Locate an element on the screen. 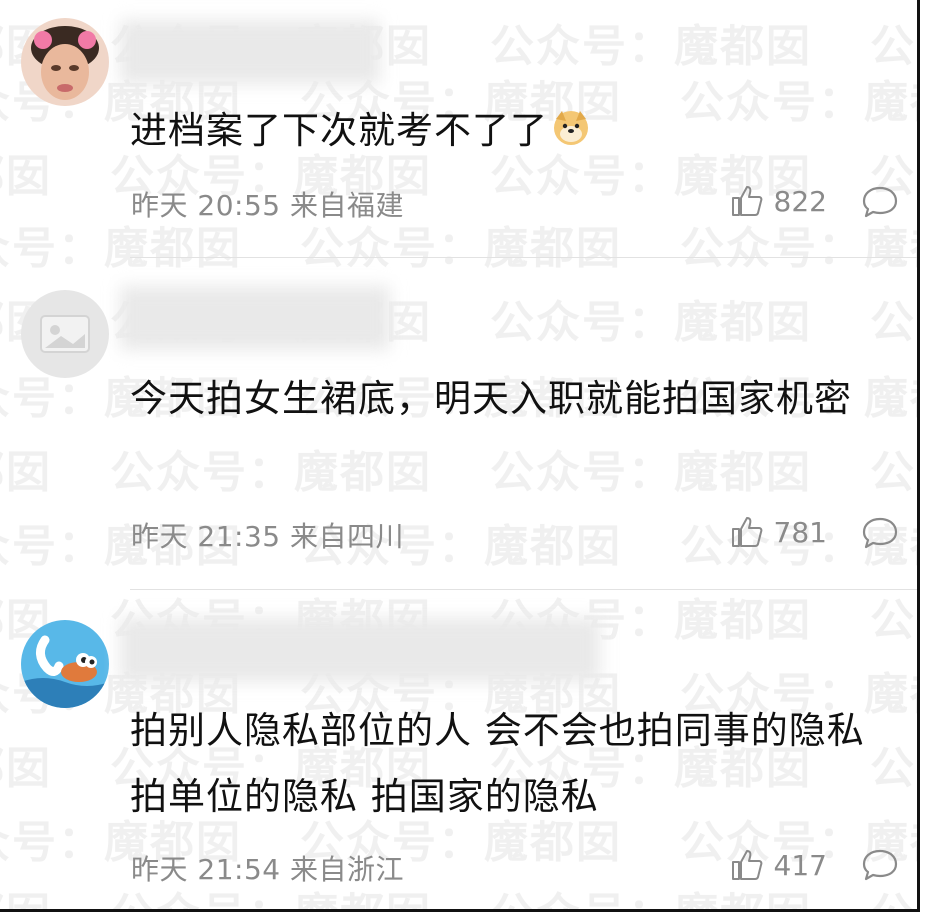 The image size is (925, 915). like-button: 822 is located at coordinates (778, 201).